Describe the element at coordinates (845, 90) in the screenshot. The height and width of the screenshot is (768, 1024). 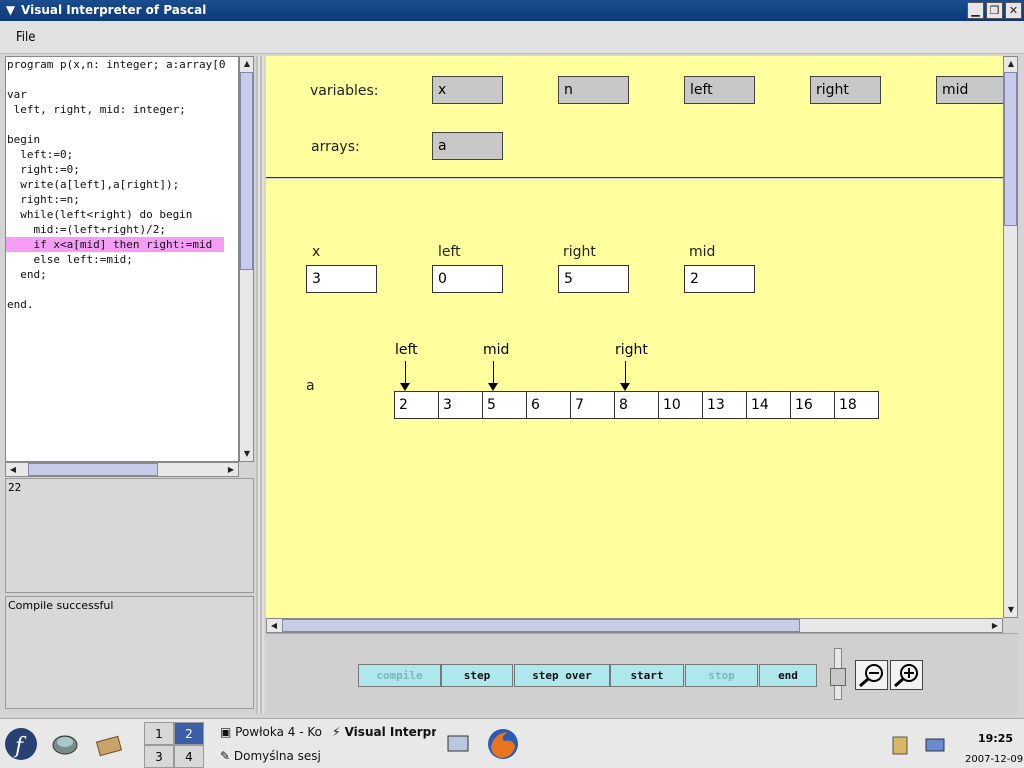
I see `variable-right: right` at that location.